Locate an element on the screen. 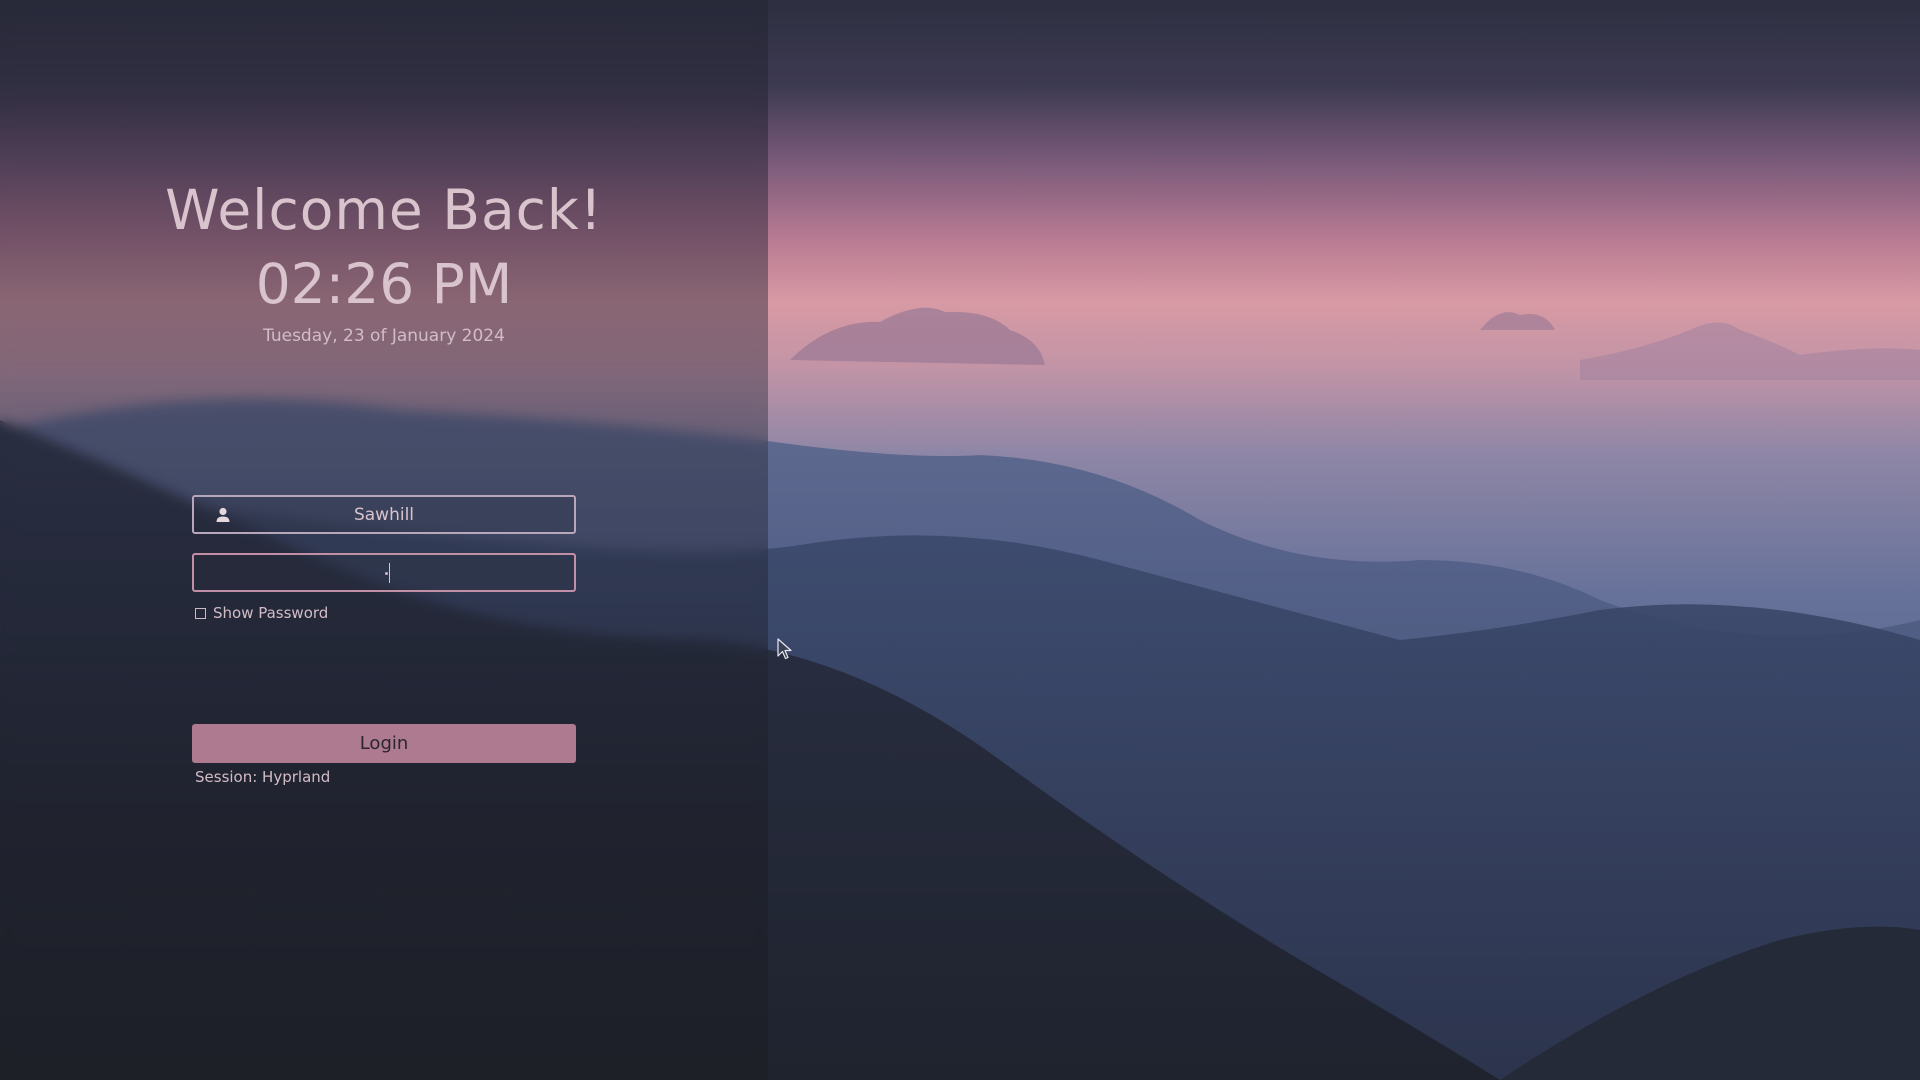 The height and width of the screenshot is (1080, 1920). password-field is located at coordinates (384, 572).